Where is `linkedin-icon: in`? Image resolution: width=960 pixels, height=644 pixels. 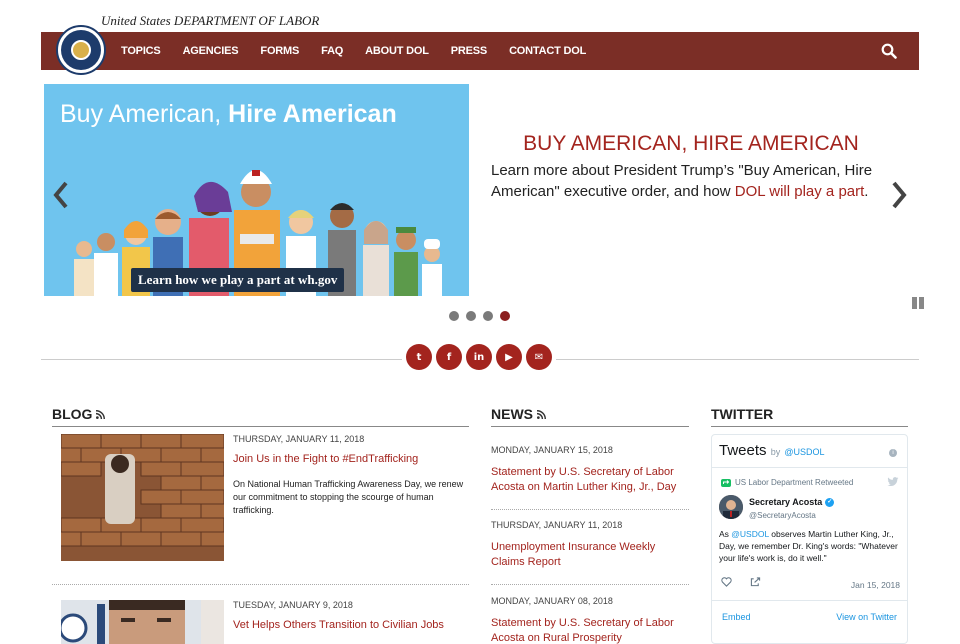 linkedin-icon: in is located at coordinates (479, 357).